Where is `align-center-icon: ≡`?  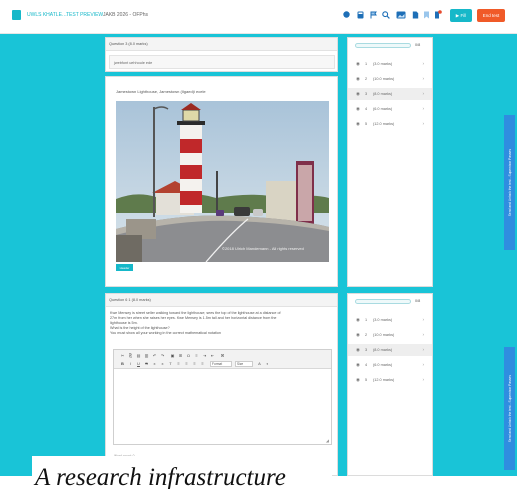 align-center-icon: ≡ is located at coordinates (186, 363).